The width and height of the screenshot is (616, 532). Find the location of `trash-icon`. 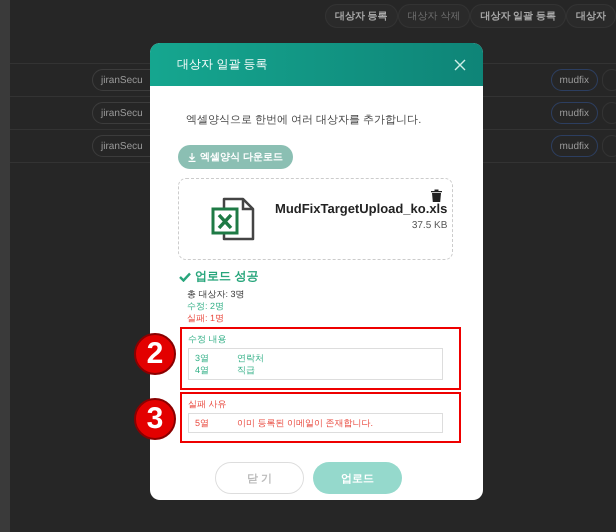

trash-icon is located at coordinates (436, 195).